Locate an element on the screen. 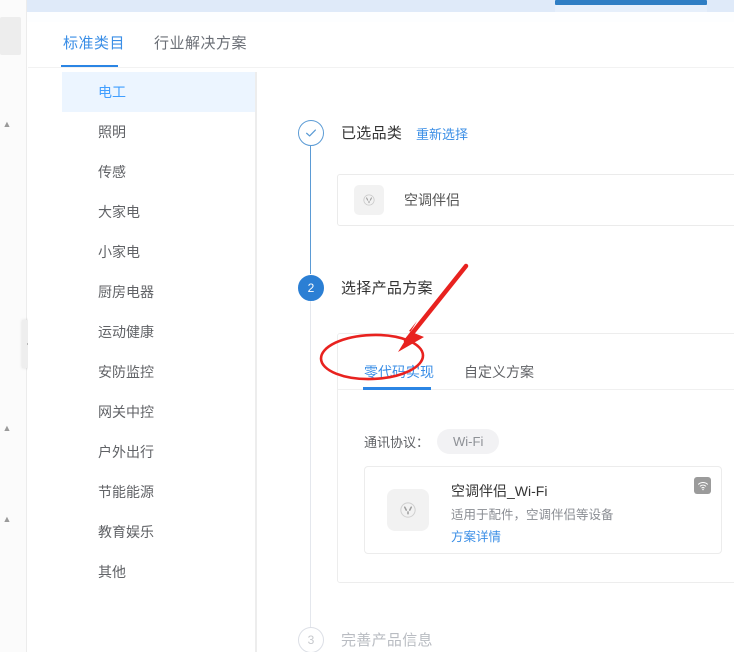 This screenshot has height=652, width=734. sidebar-item-lighting: 照明 is located at coordinates (158, 132).